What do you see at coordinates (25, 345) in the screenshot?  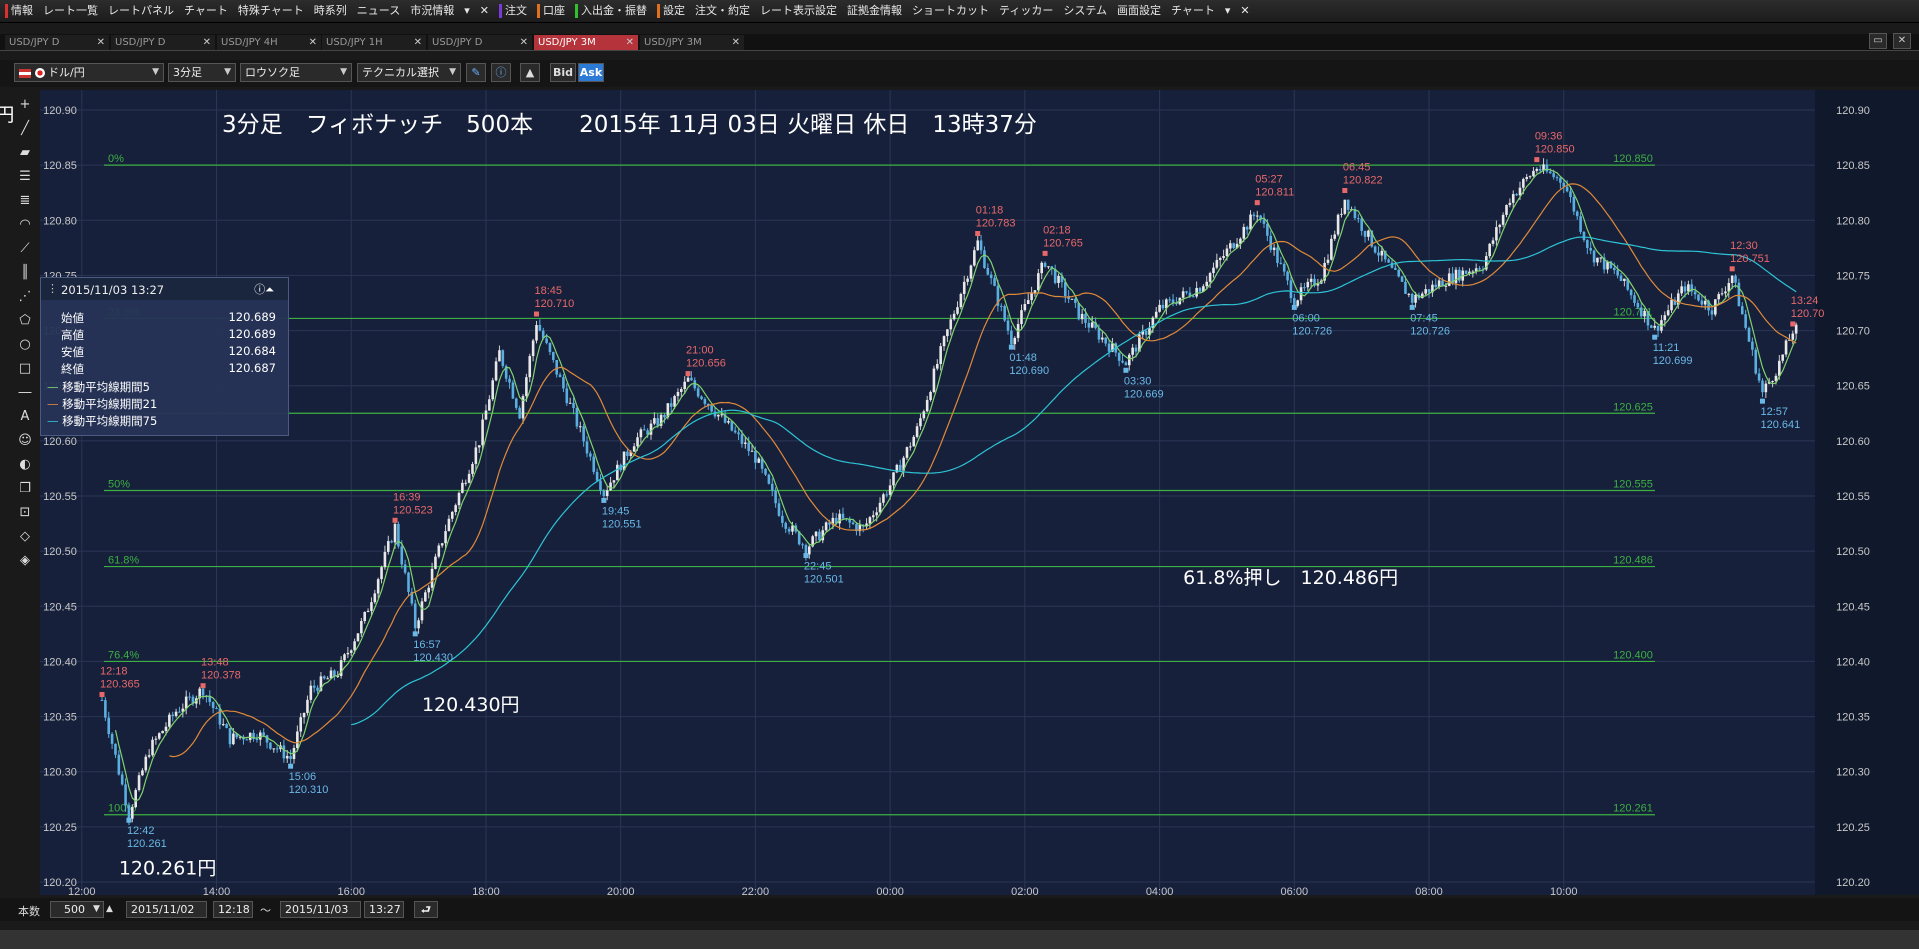 I see `circle-icon: ○` at bounding box center [25, 345].